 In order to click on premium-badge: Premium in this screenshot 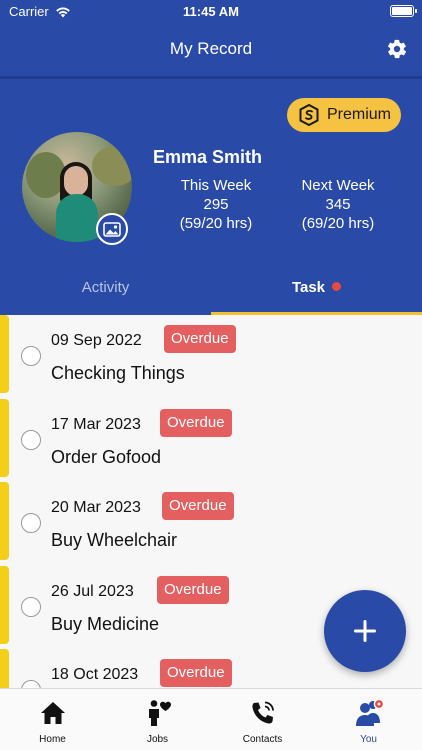, I will do `click(344, 115)`.